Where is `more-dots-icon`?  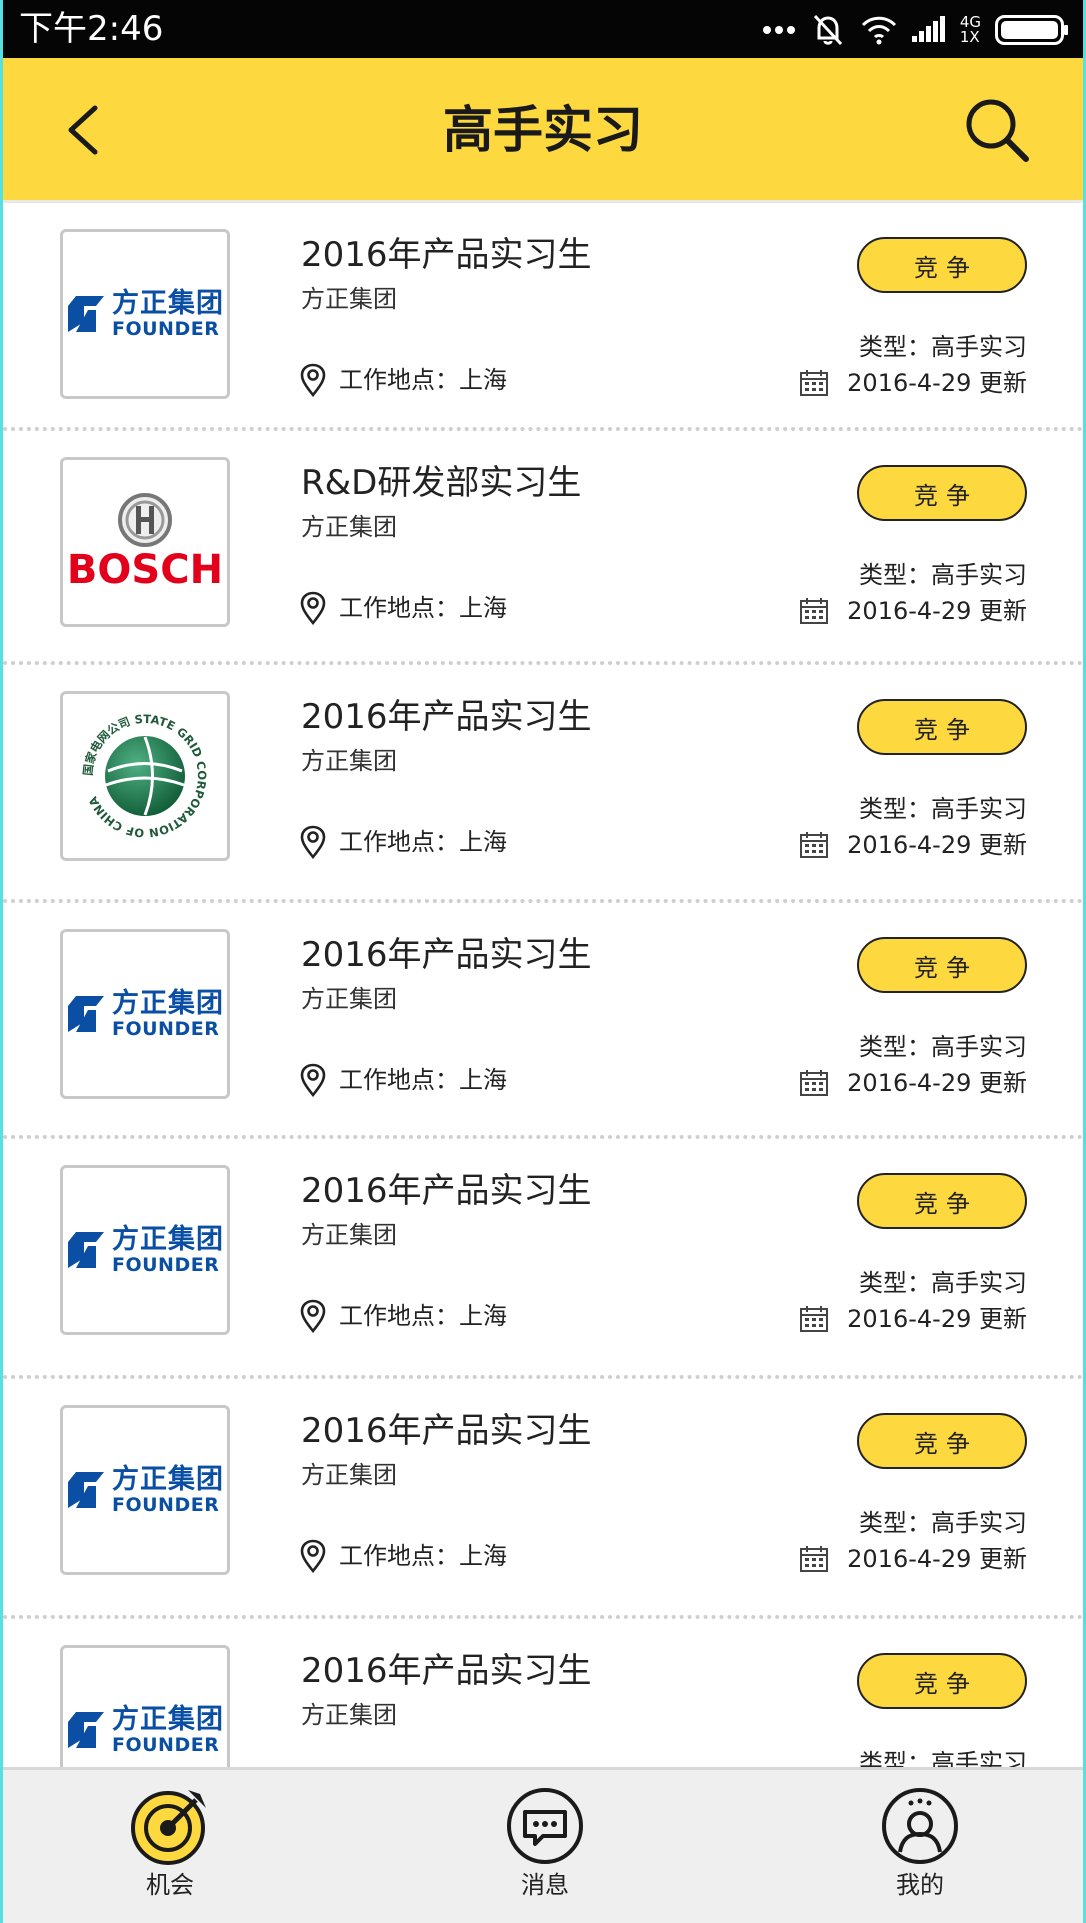 more-dots-icon is located at coordinates (779, 30).